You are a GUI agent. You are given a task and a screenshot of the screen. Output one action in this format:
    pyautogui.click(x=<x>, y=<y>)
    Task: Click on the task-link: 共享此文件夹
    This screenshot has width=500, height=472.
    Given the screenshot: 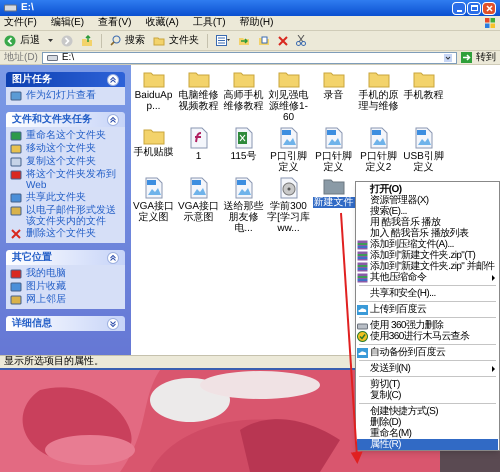 What is the action you would take?
    pyautogui.click(x=56, y=197)
    